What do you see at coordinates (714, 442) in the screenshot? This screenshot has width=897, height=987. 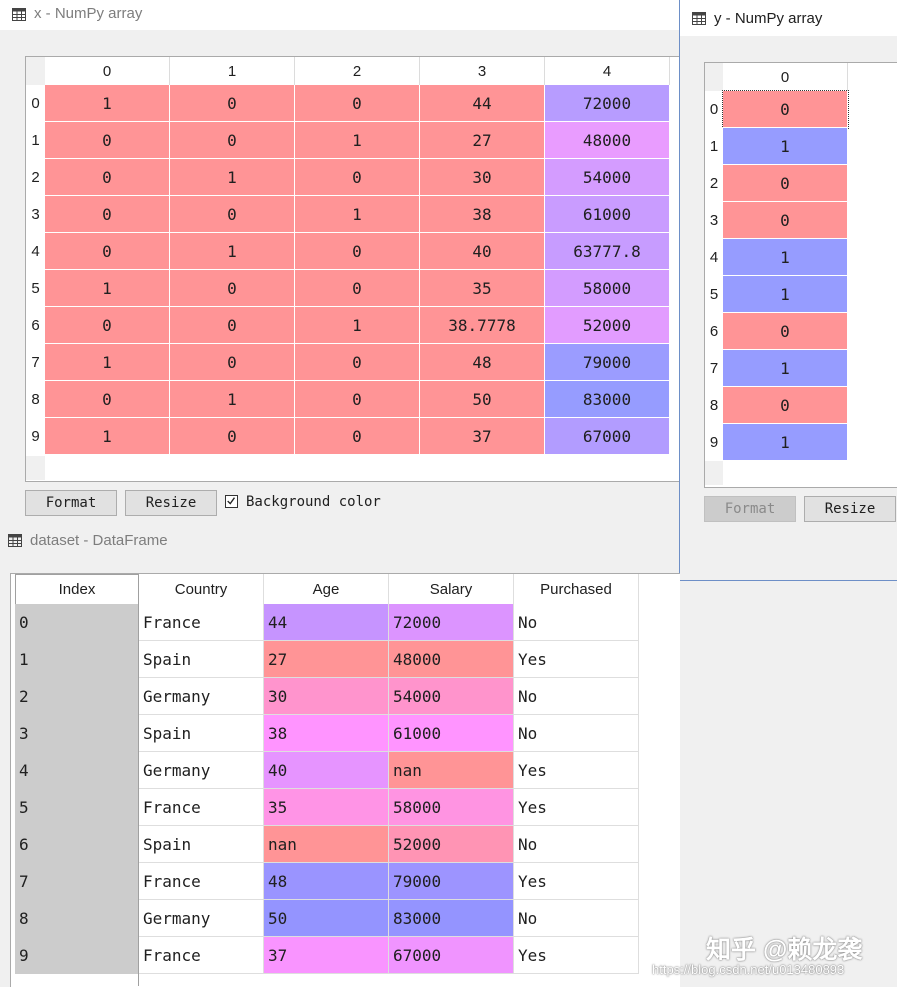 I see `y-row-header: 9` at bounding box center [714, 442].